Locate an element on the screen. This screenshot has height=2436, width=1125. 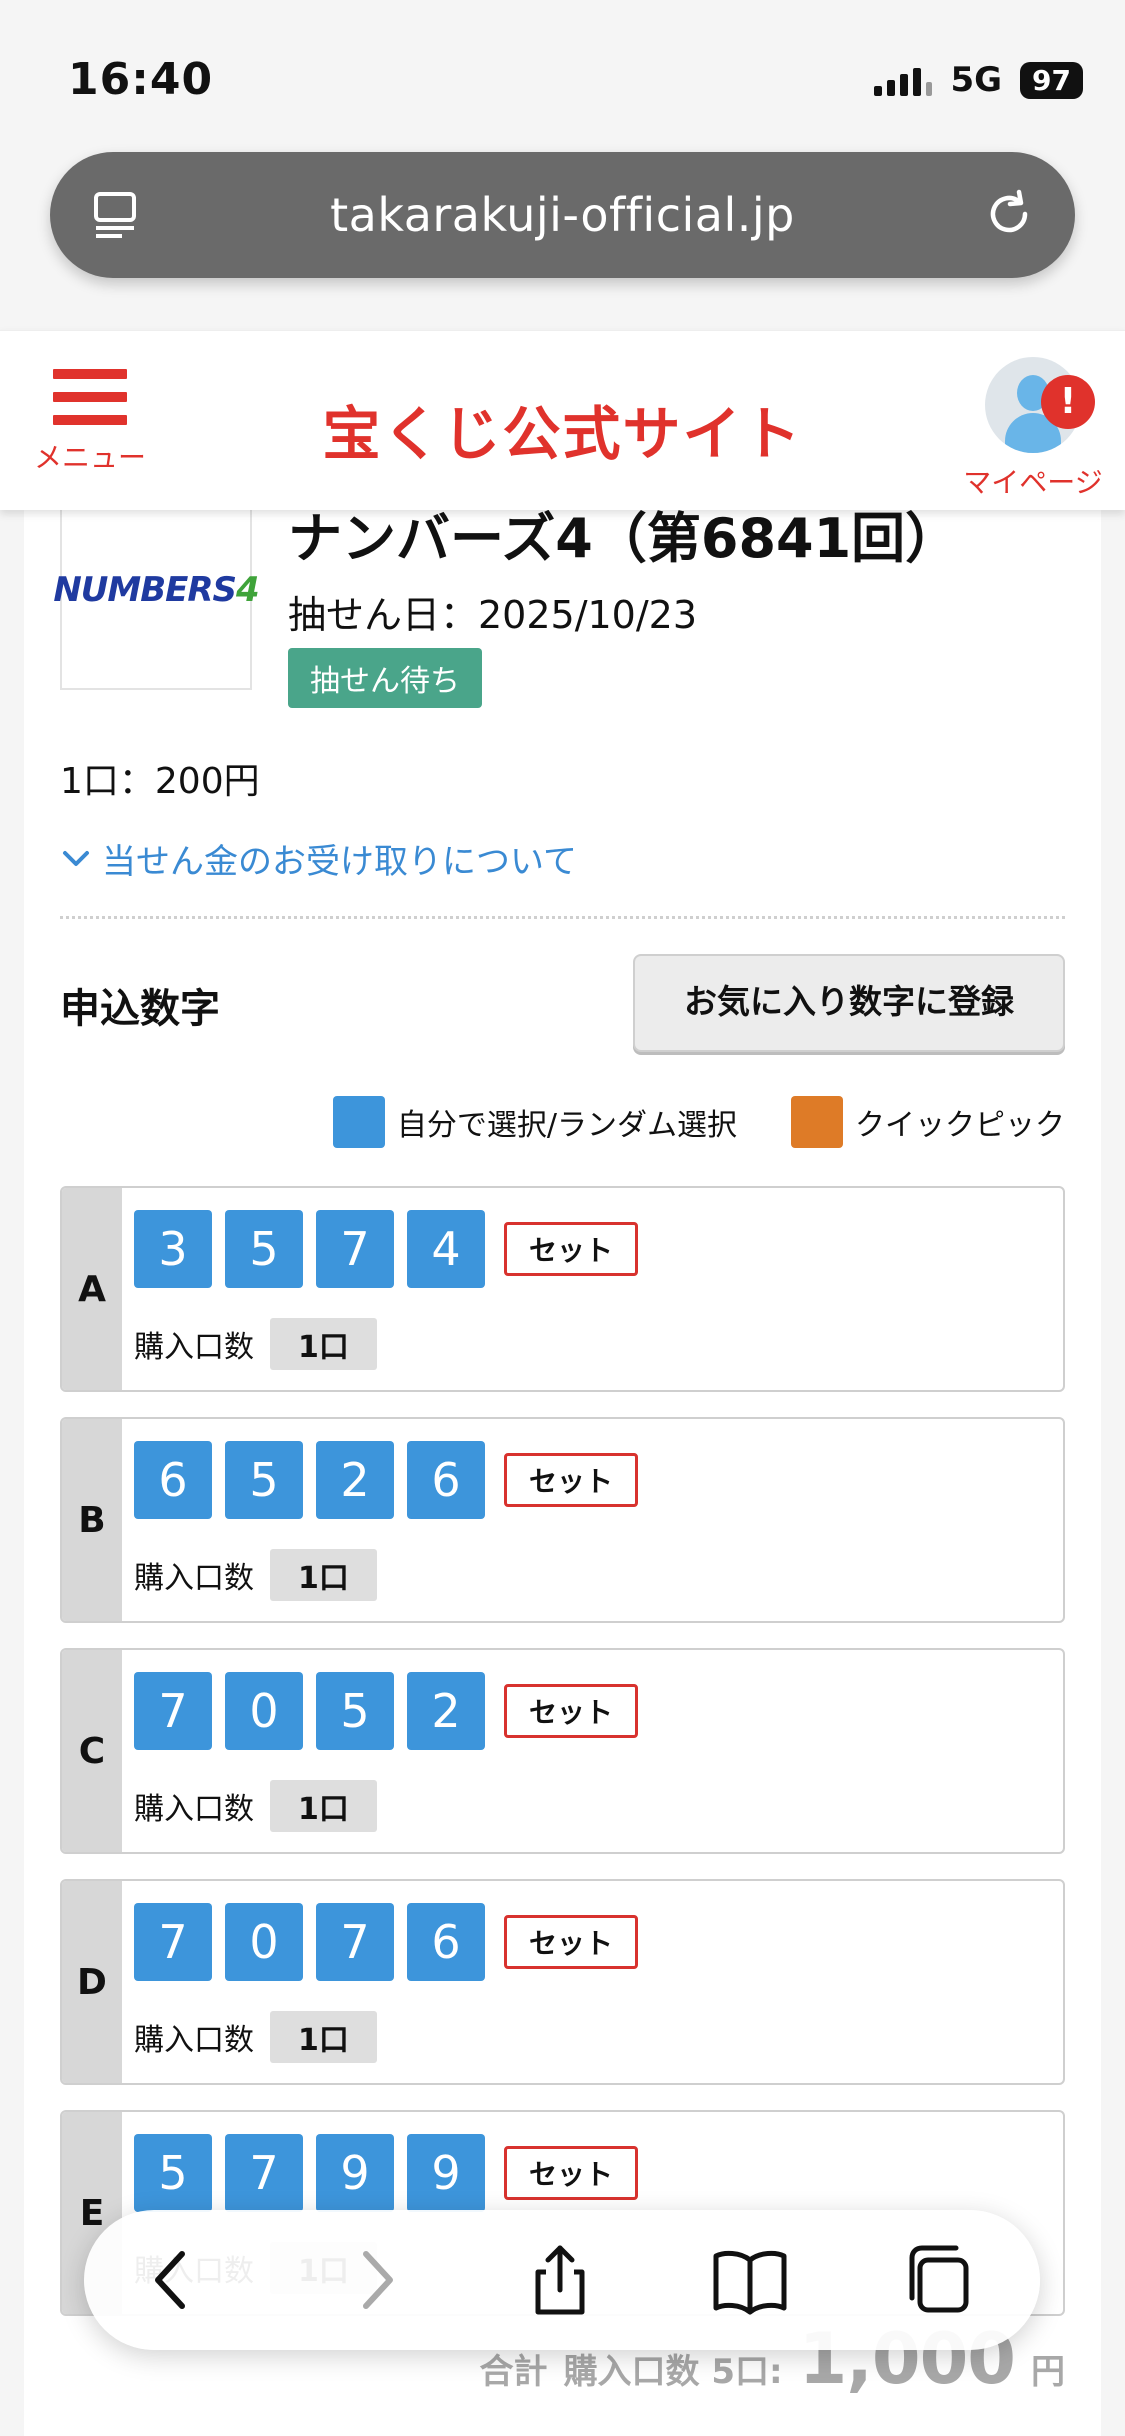
winnings-info-link: 当せん金のお受け取りについて is located at coordinates (318, 858).